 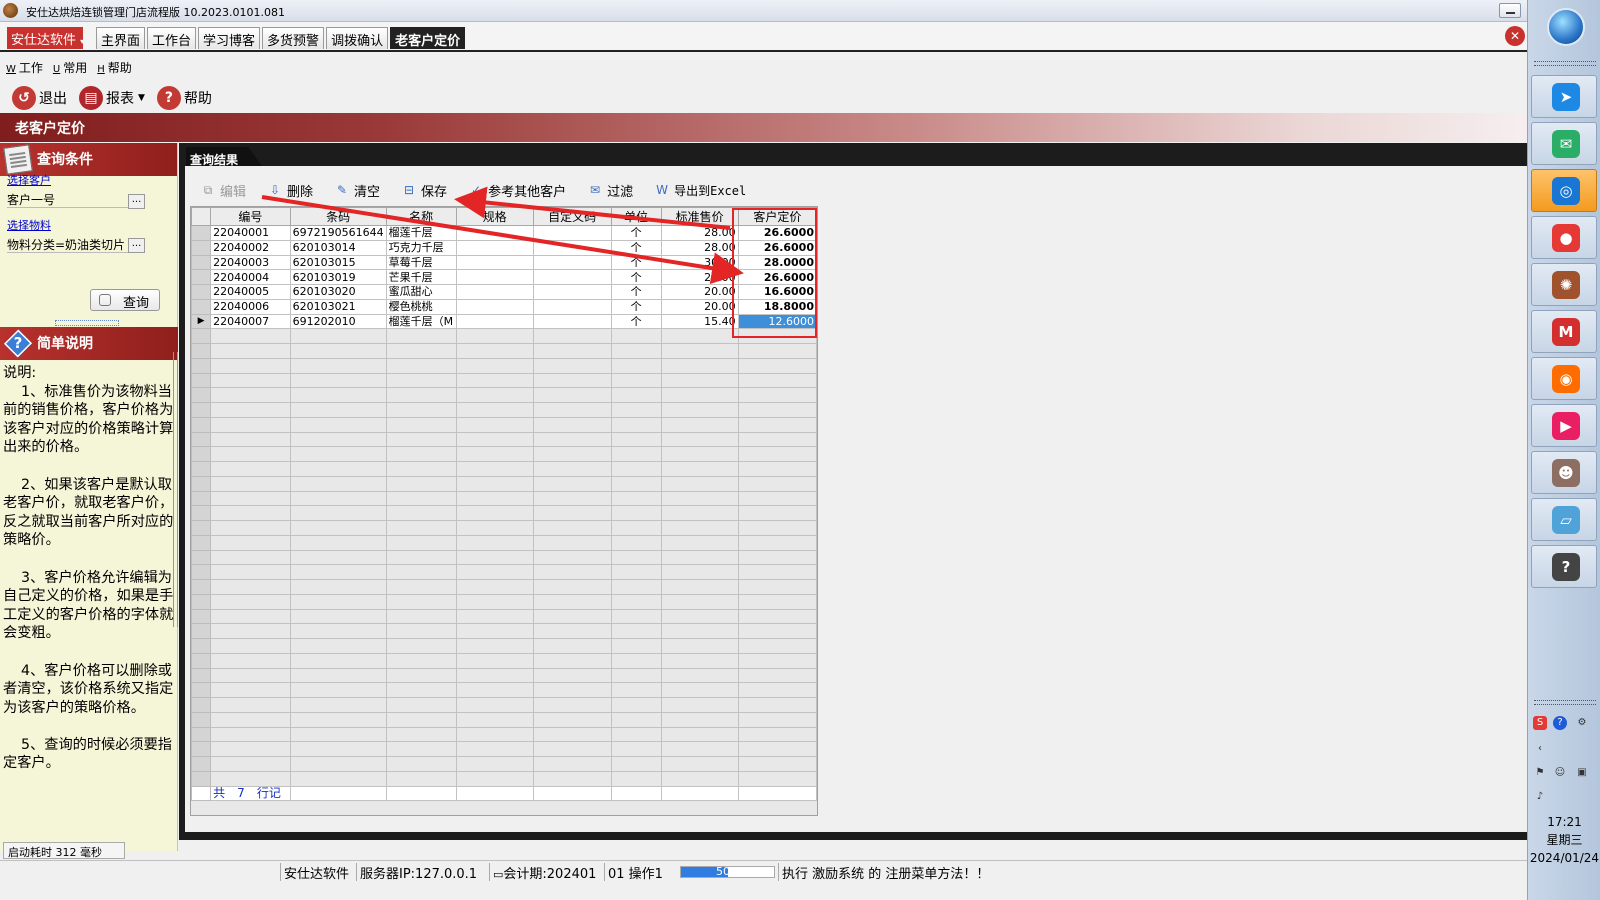 I want to click on help-tray-icon: ?, so click(x=1560, y=723).